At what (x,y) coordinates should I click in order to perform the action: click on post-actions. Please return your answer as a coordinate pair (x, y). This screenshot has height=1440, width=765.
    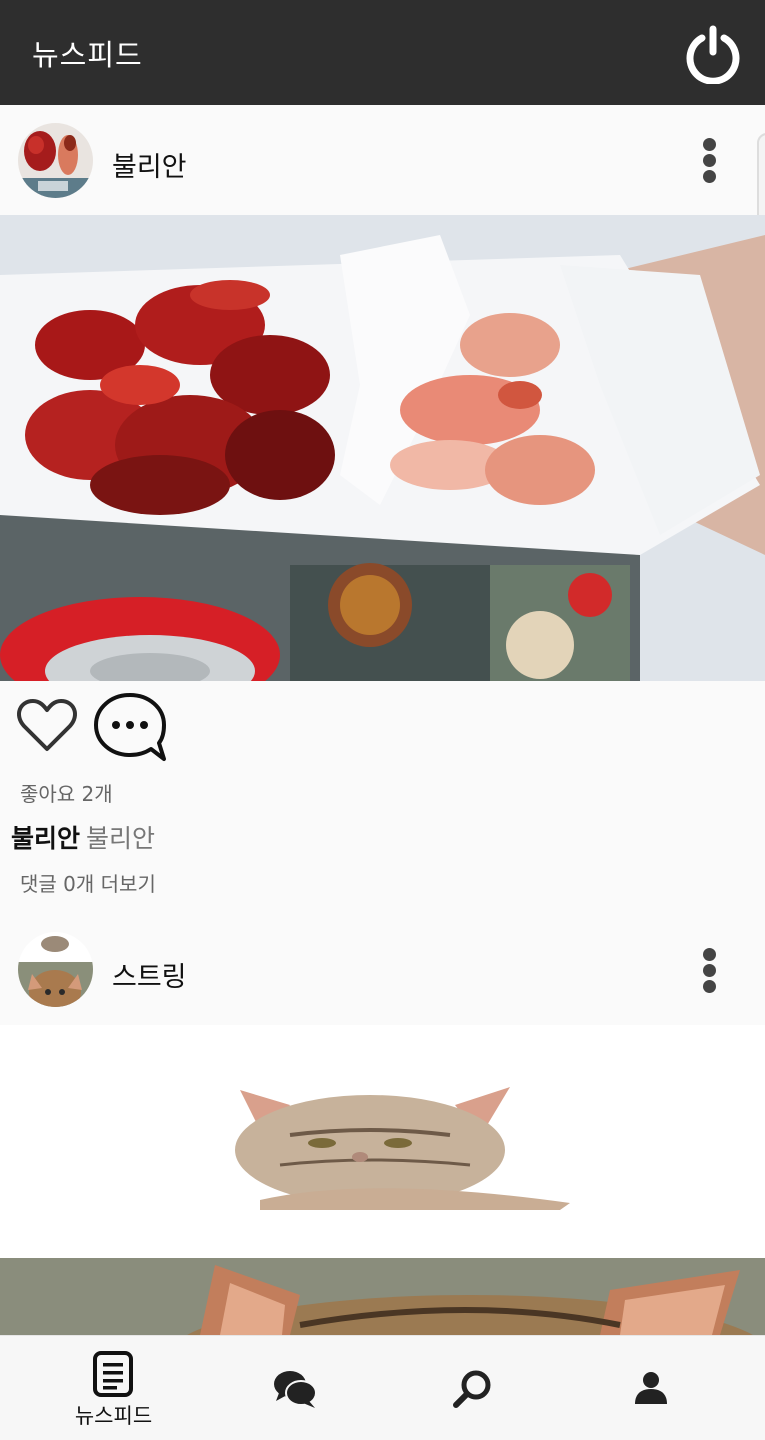
    Looking at the image, I should click on (382, 731).